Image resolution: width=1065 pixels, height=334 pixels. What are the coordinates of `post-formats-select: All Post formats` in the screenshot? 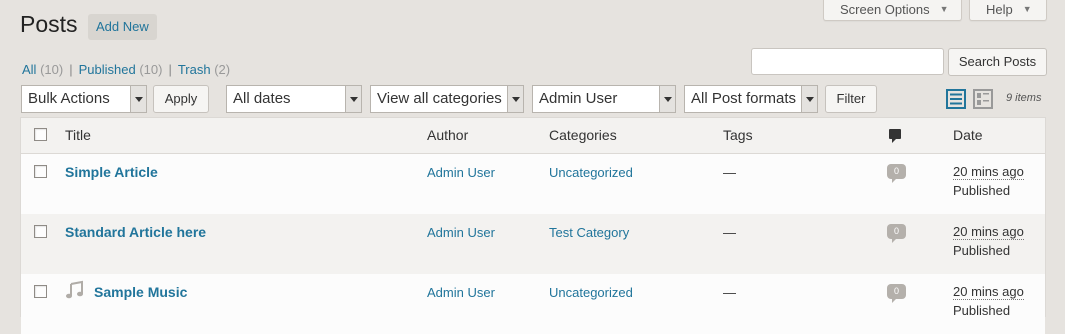 It's located at (751, 99).